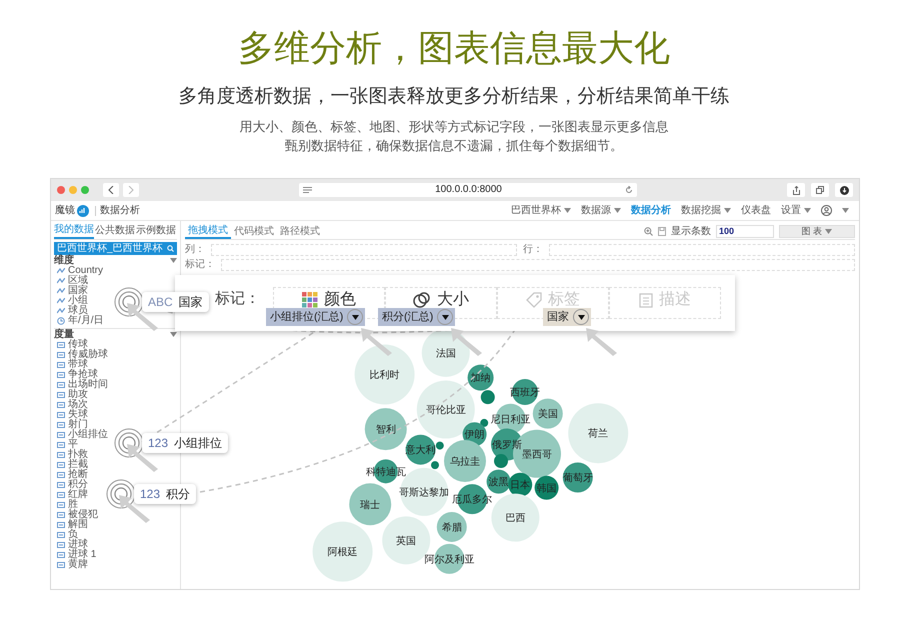 Image resolution: width=908 pixels, height=624 pixels. What do you see at coordinates (78, 301) in the screenshot?
I see `field-item: 小组` at bounding box center [78, 301].